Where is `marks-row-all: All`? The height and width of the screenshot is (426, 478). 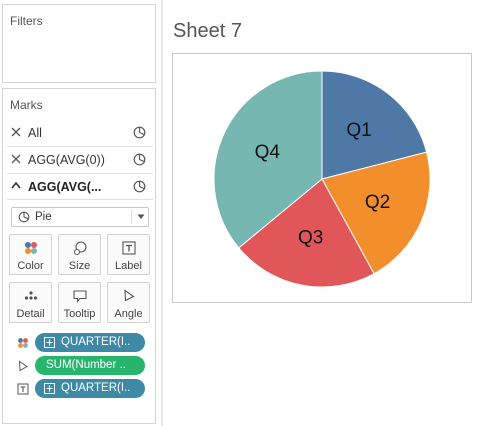
marks-row-all: All is located at coordinates (79, 133).